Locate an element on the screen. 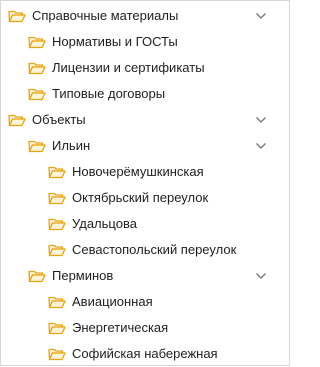 The image size is (320, 367). tree-node-label: Софийская набережная is located at coordinates (145, 353).